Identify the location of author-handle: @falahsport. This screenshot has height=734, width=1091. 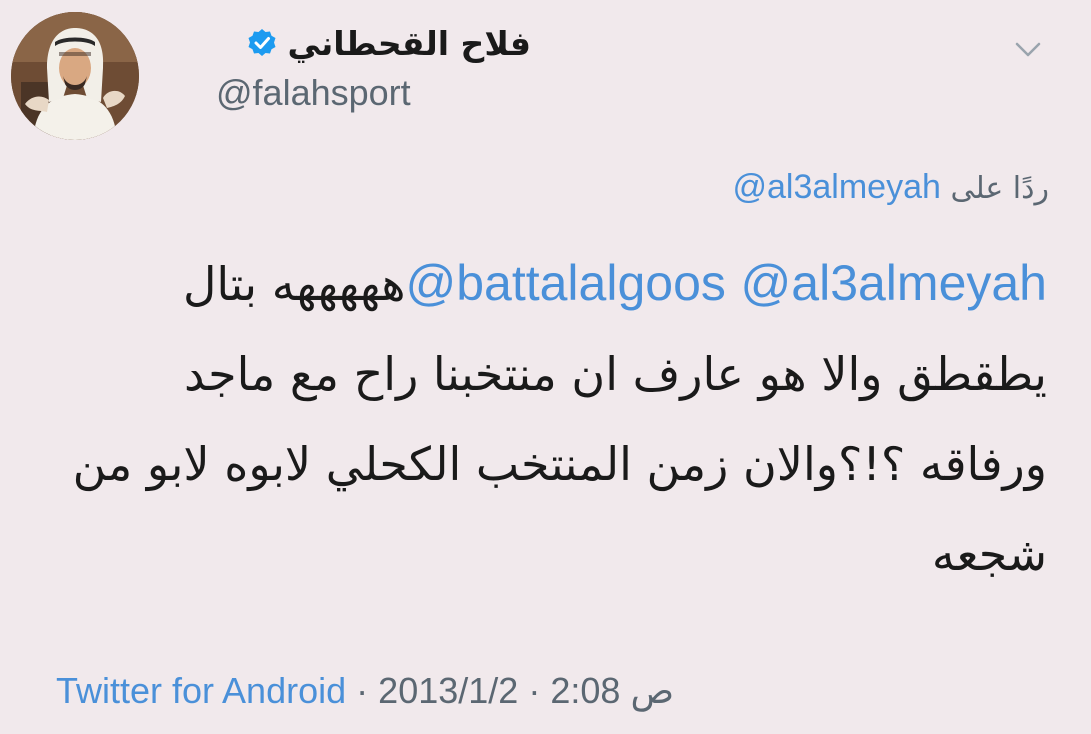
(313, 93).